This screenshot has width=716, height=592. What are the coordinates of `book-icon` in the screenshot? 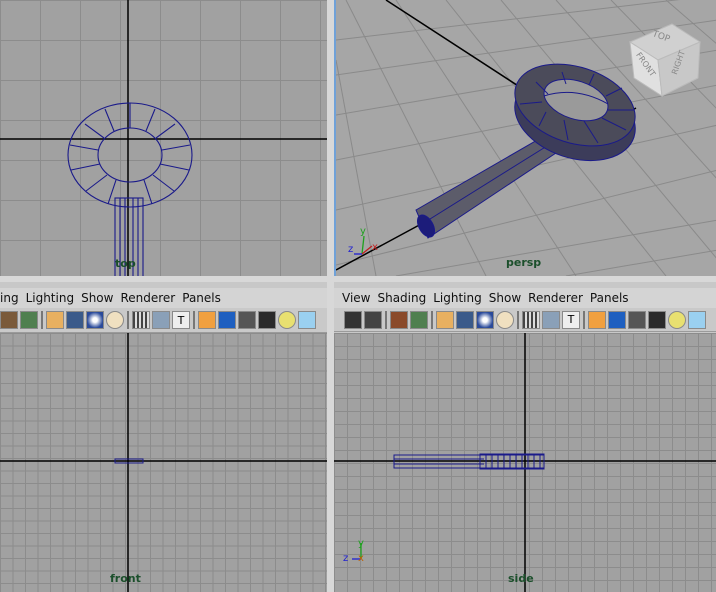 It's located at (399, 319).